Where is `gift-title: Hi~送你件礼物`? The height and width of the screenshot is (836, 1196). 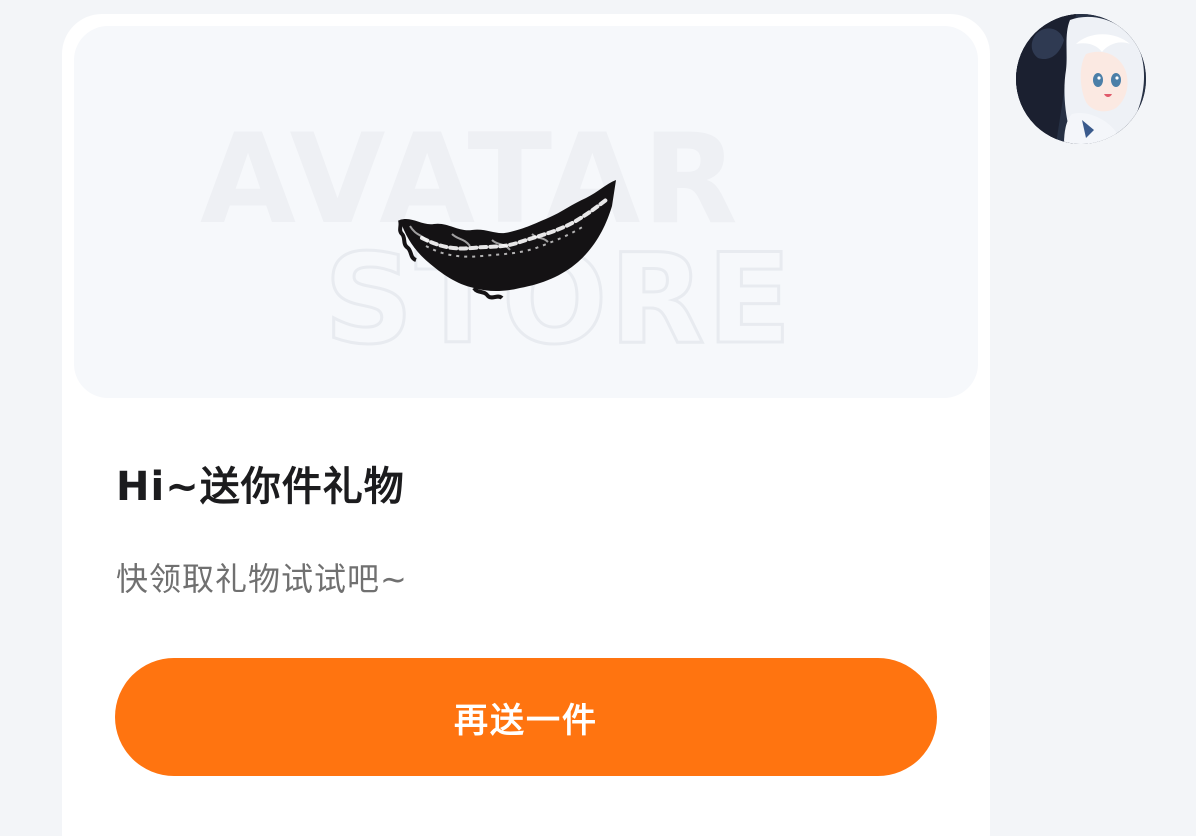
gift-title: Hi~送你件礼物 is located at coordinates (260, 487).